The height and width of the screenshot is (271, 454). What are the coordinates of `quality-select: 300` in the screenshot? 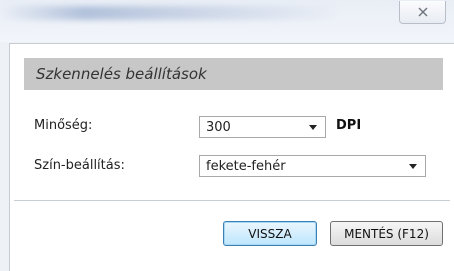 It's located at (262, 127).